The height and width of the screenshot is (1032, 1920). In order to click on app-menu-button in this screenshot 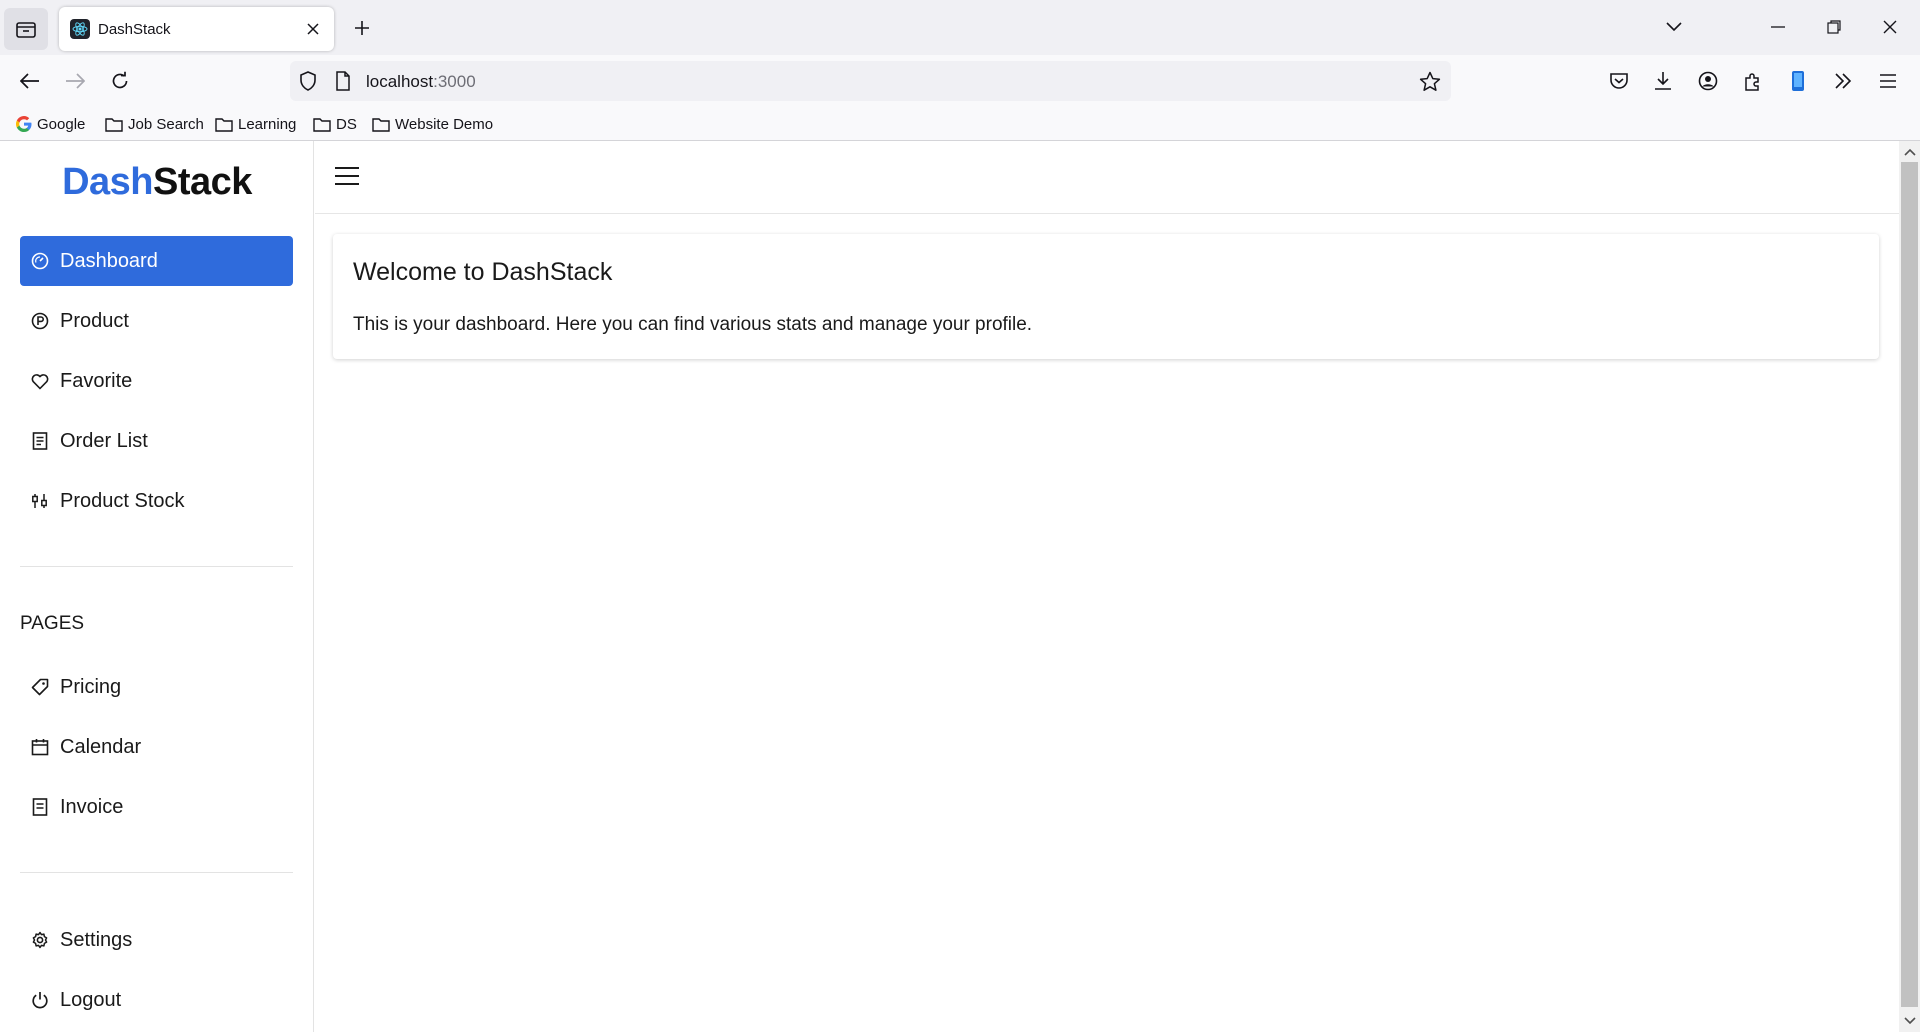, I will do `click(1888, 81)`.